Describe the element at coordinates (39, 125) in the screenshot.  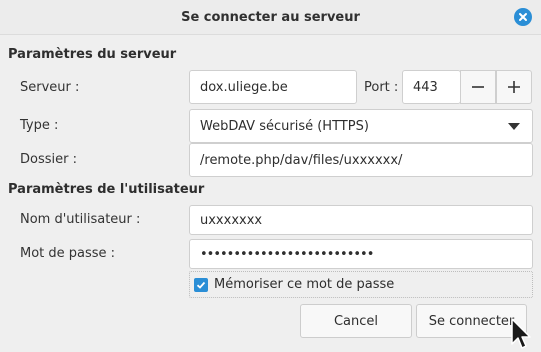
I see `type-label: Type :` at that location.